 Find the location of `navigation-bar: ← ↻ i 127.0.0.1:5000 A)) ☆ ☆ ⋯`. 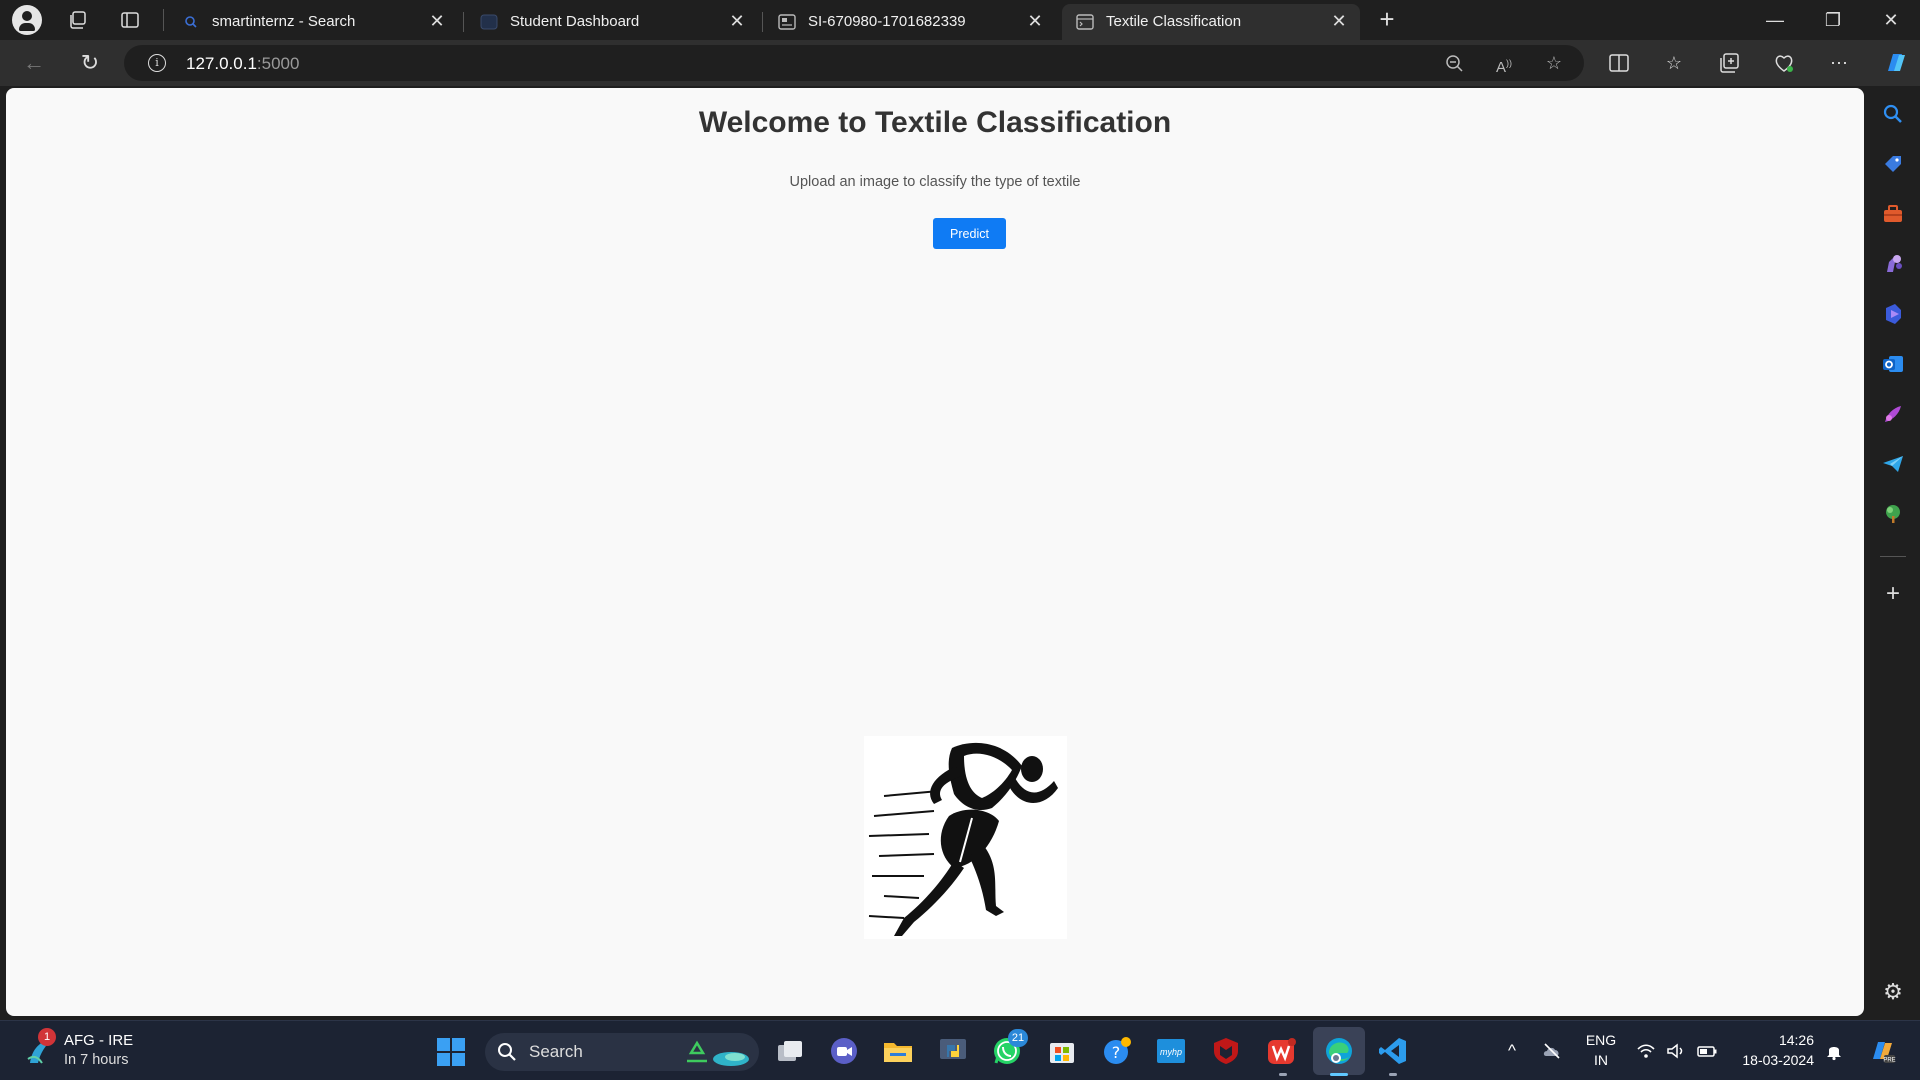

navigation-bar: ← ↻ i 127.0.0.1:5000 A)) ☆ ☆ ⋯ is located at coordinates (960, 63).